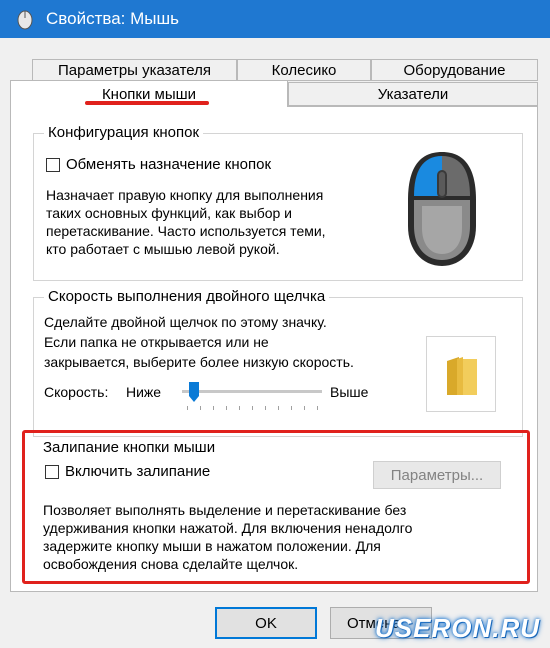  What do you see at coordinates (156, 342) in the screenshot?
I see `description-line: Если папка не открывается или не` at bounding box center [156, 342].